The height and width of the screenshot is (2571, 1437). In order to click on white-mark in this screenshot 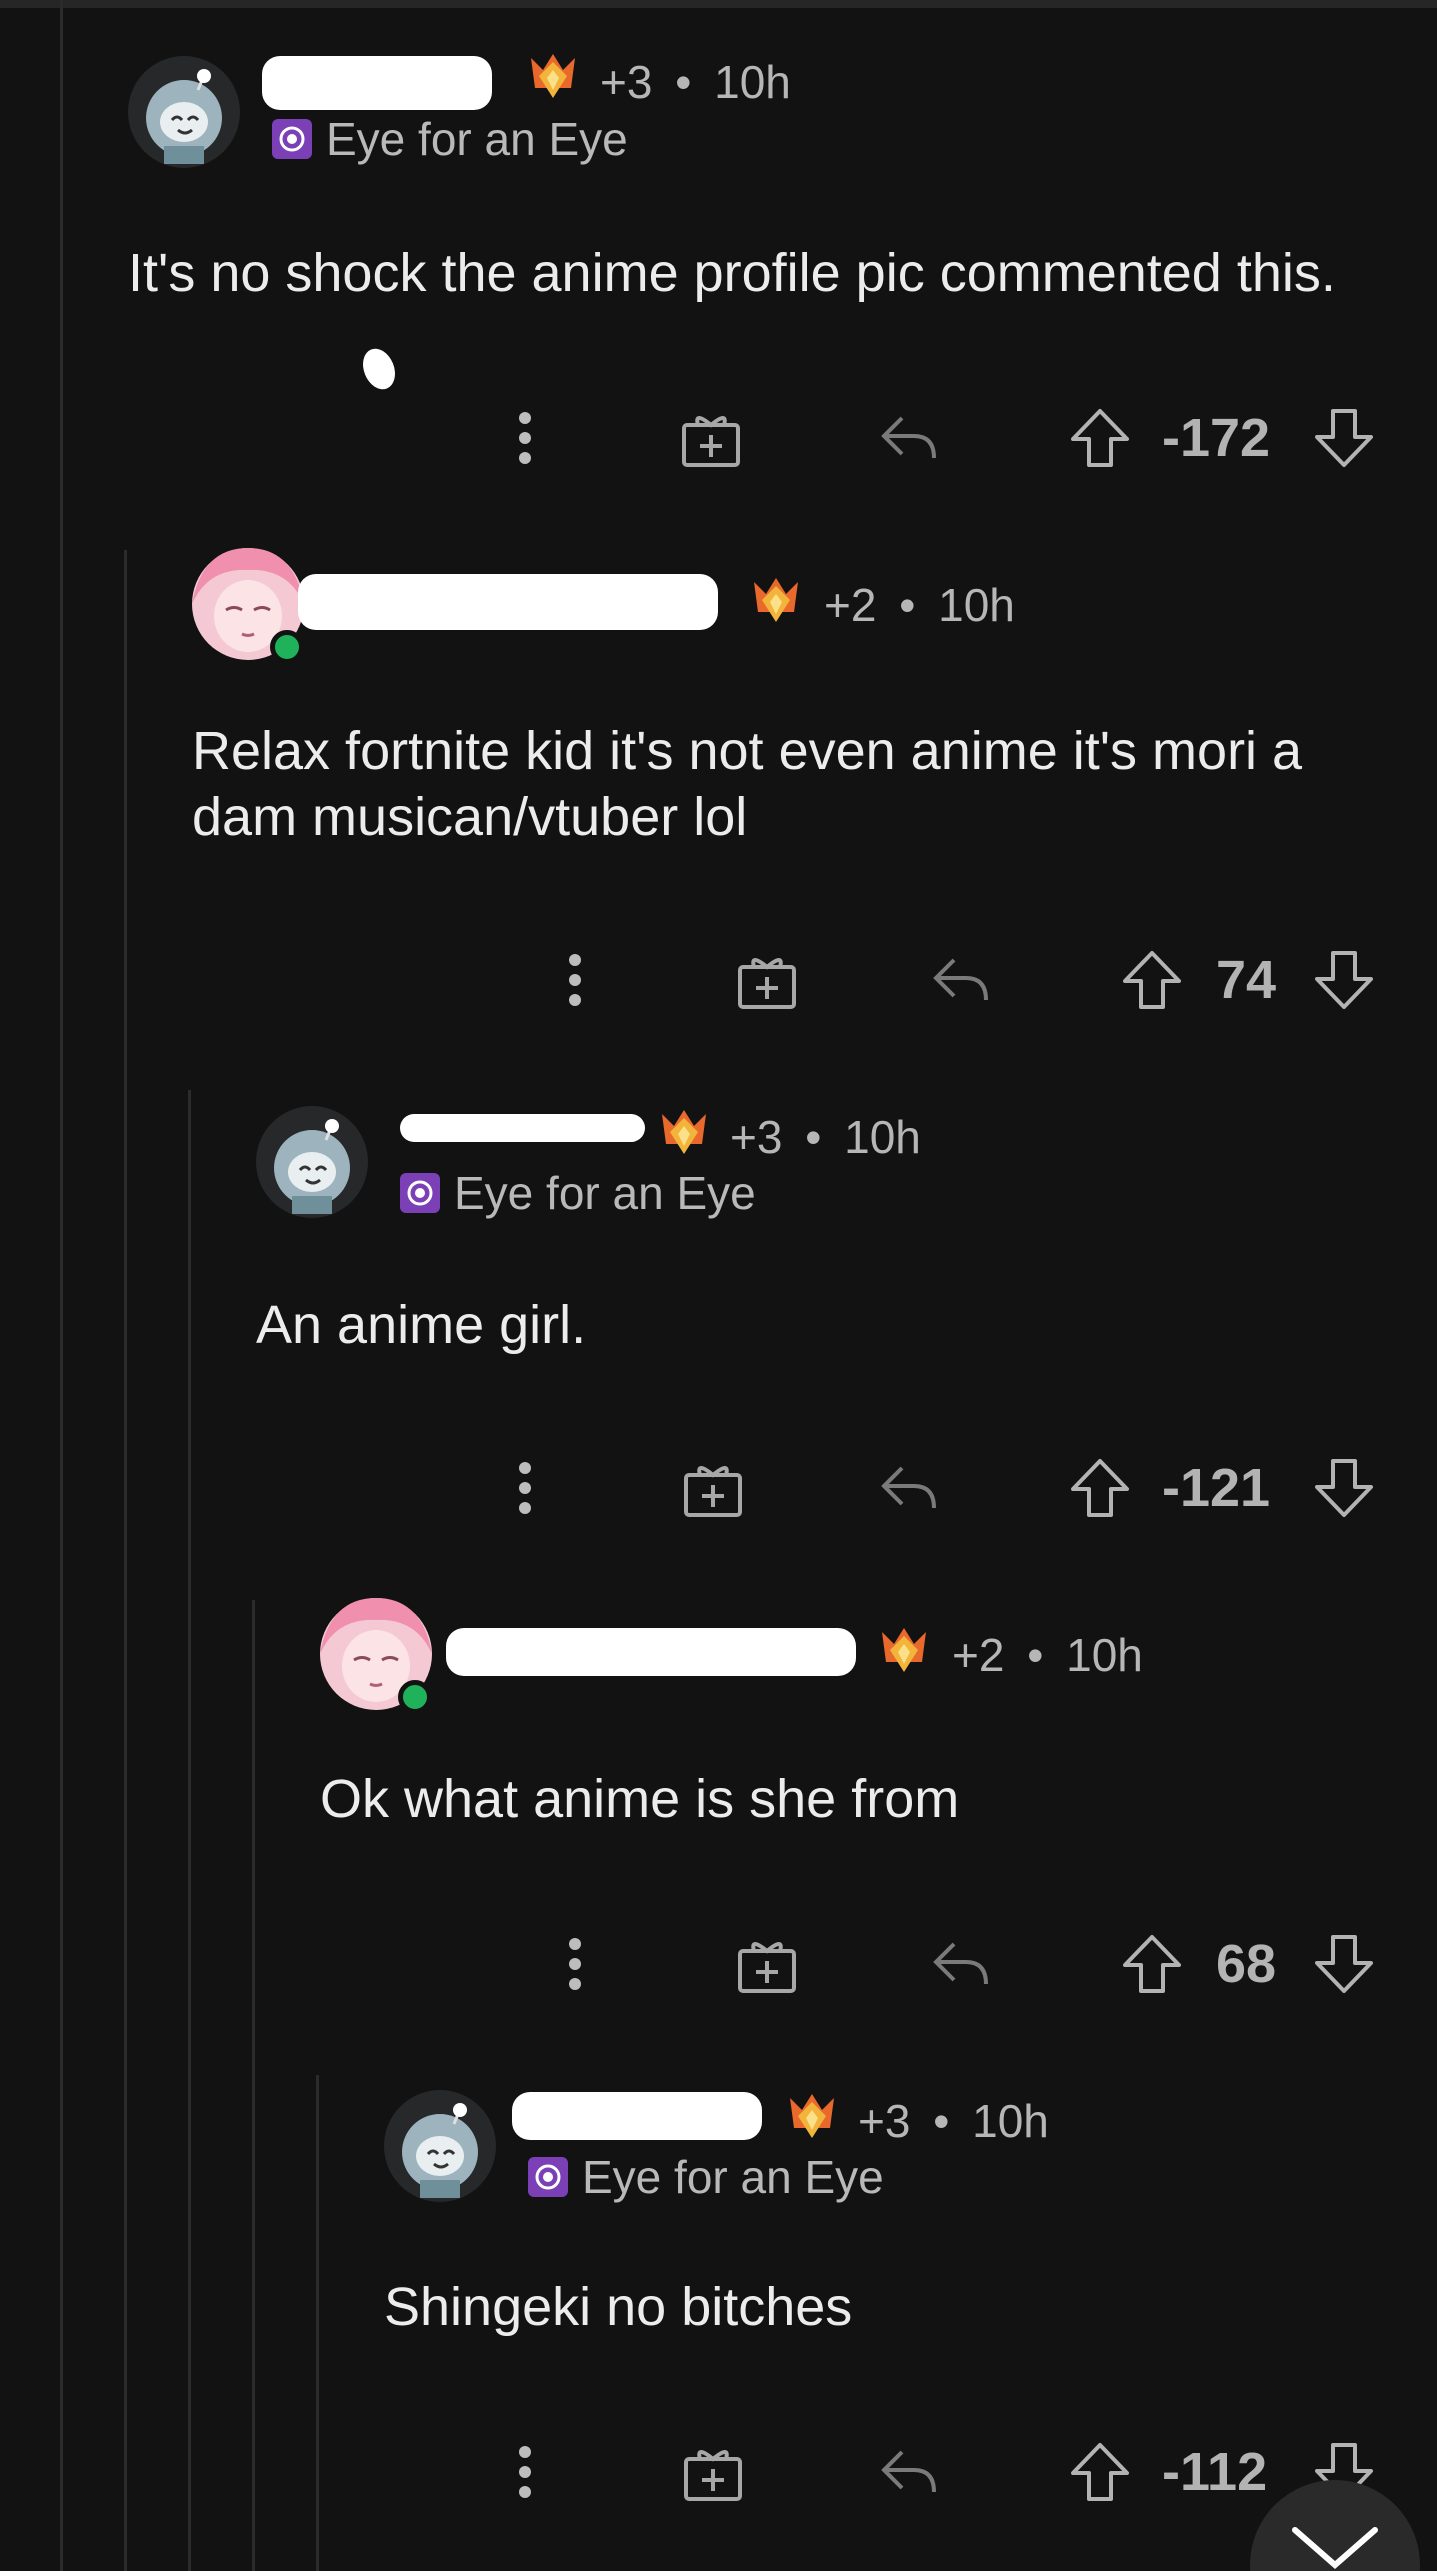, I will do `click(379, 369)`.